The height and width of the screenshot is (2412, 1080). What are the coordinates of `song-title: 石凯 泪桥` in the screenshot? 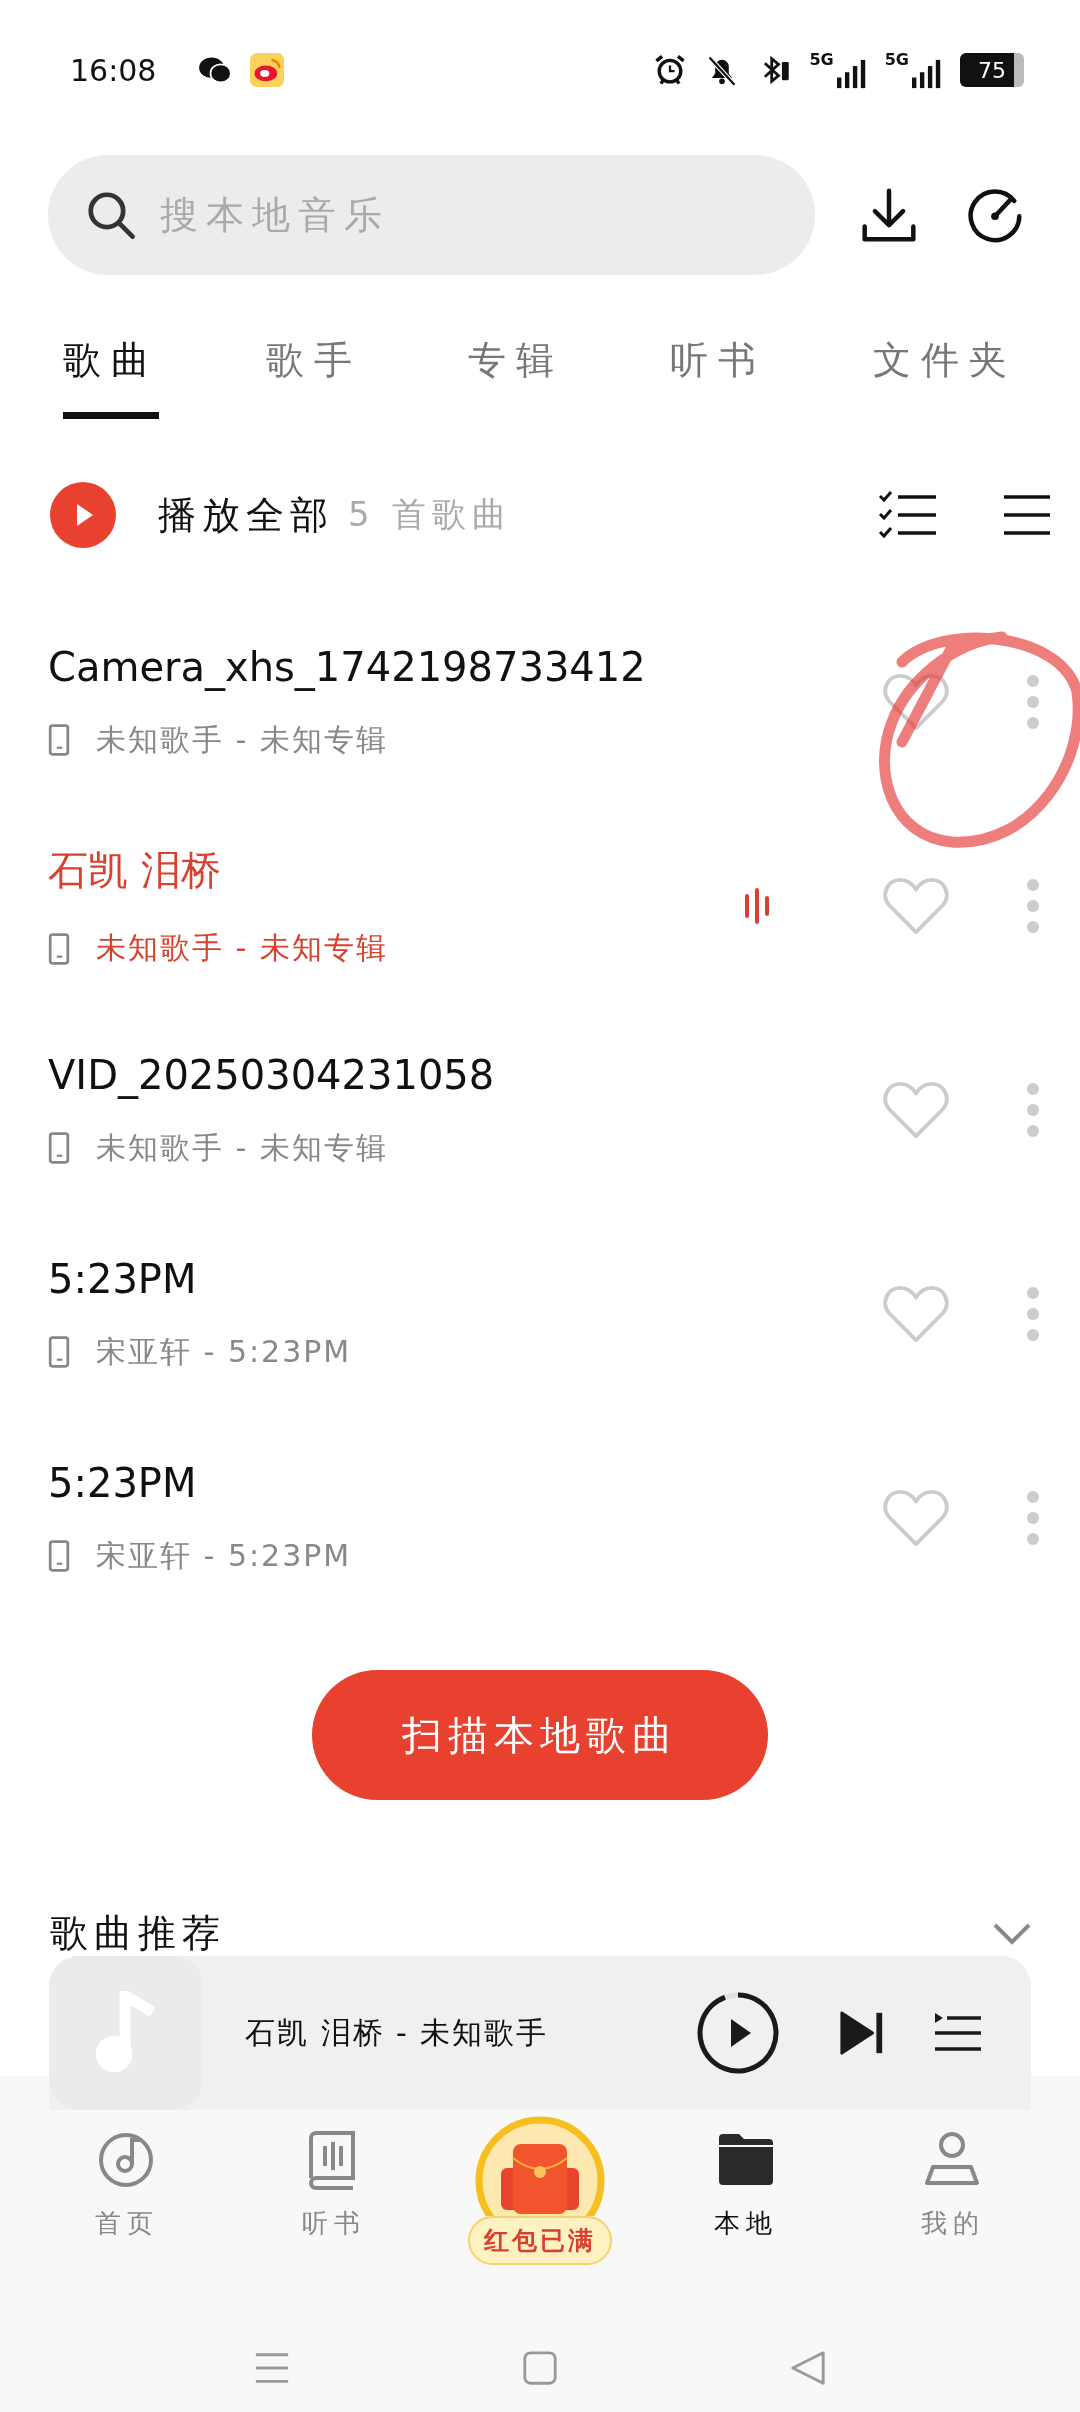 It's located at (135, 870).